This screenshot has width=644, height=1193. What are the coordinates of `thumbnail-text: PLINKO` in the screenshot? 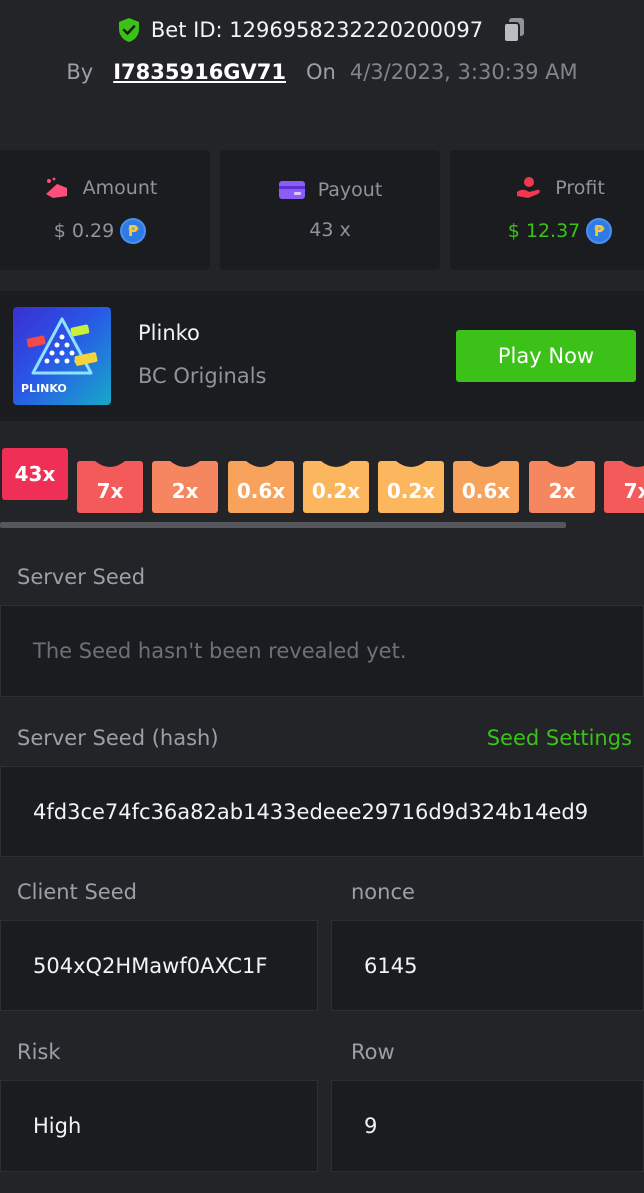 It's located at (44, 388).